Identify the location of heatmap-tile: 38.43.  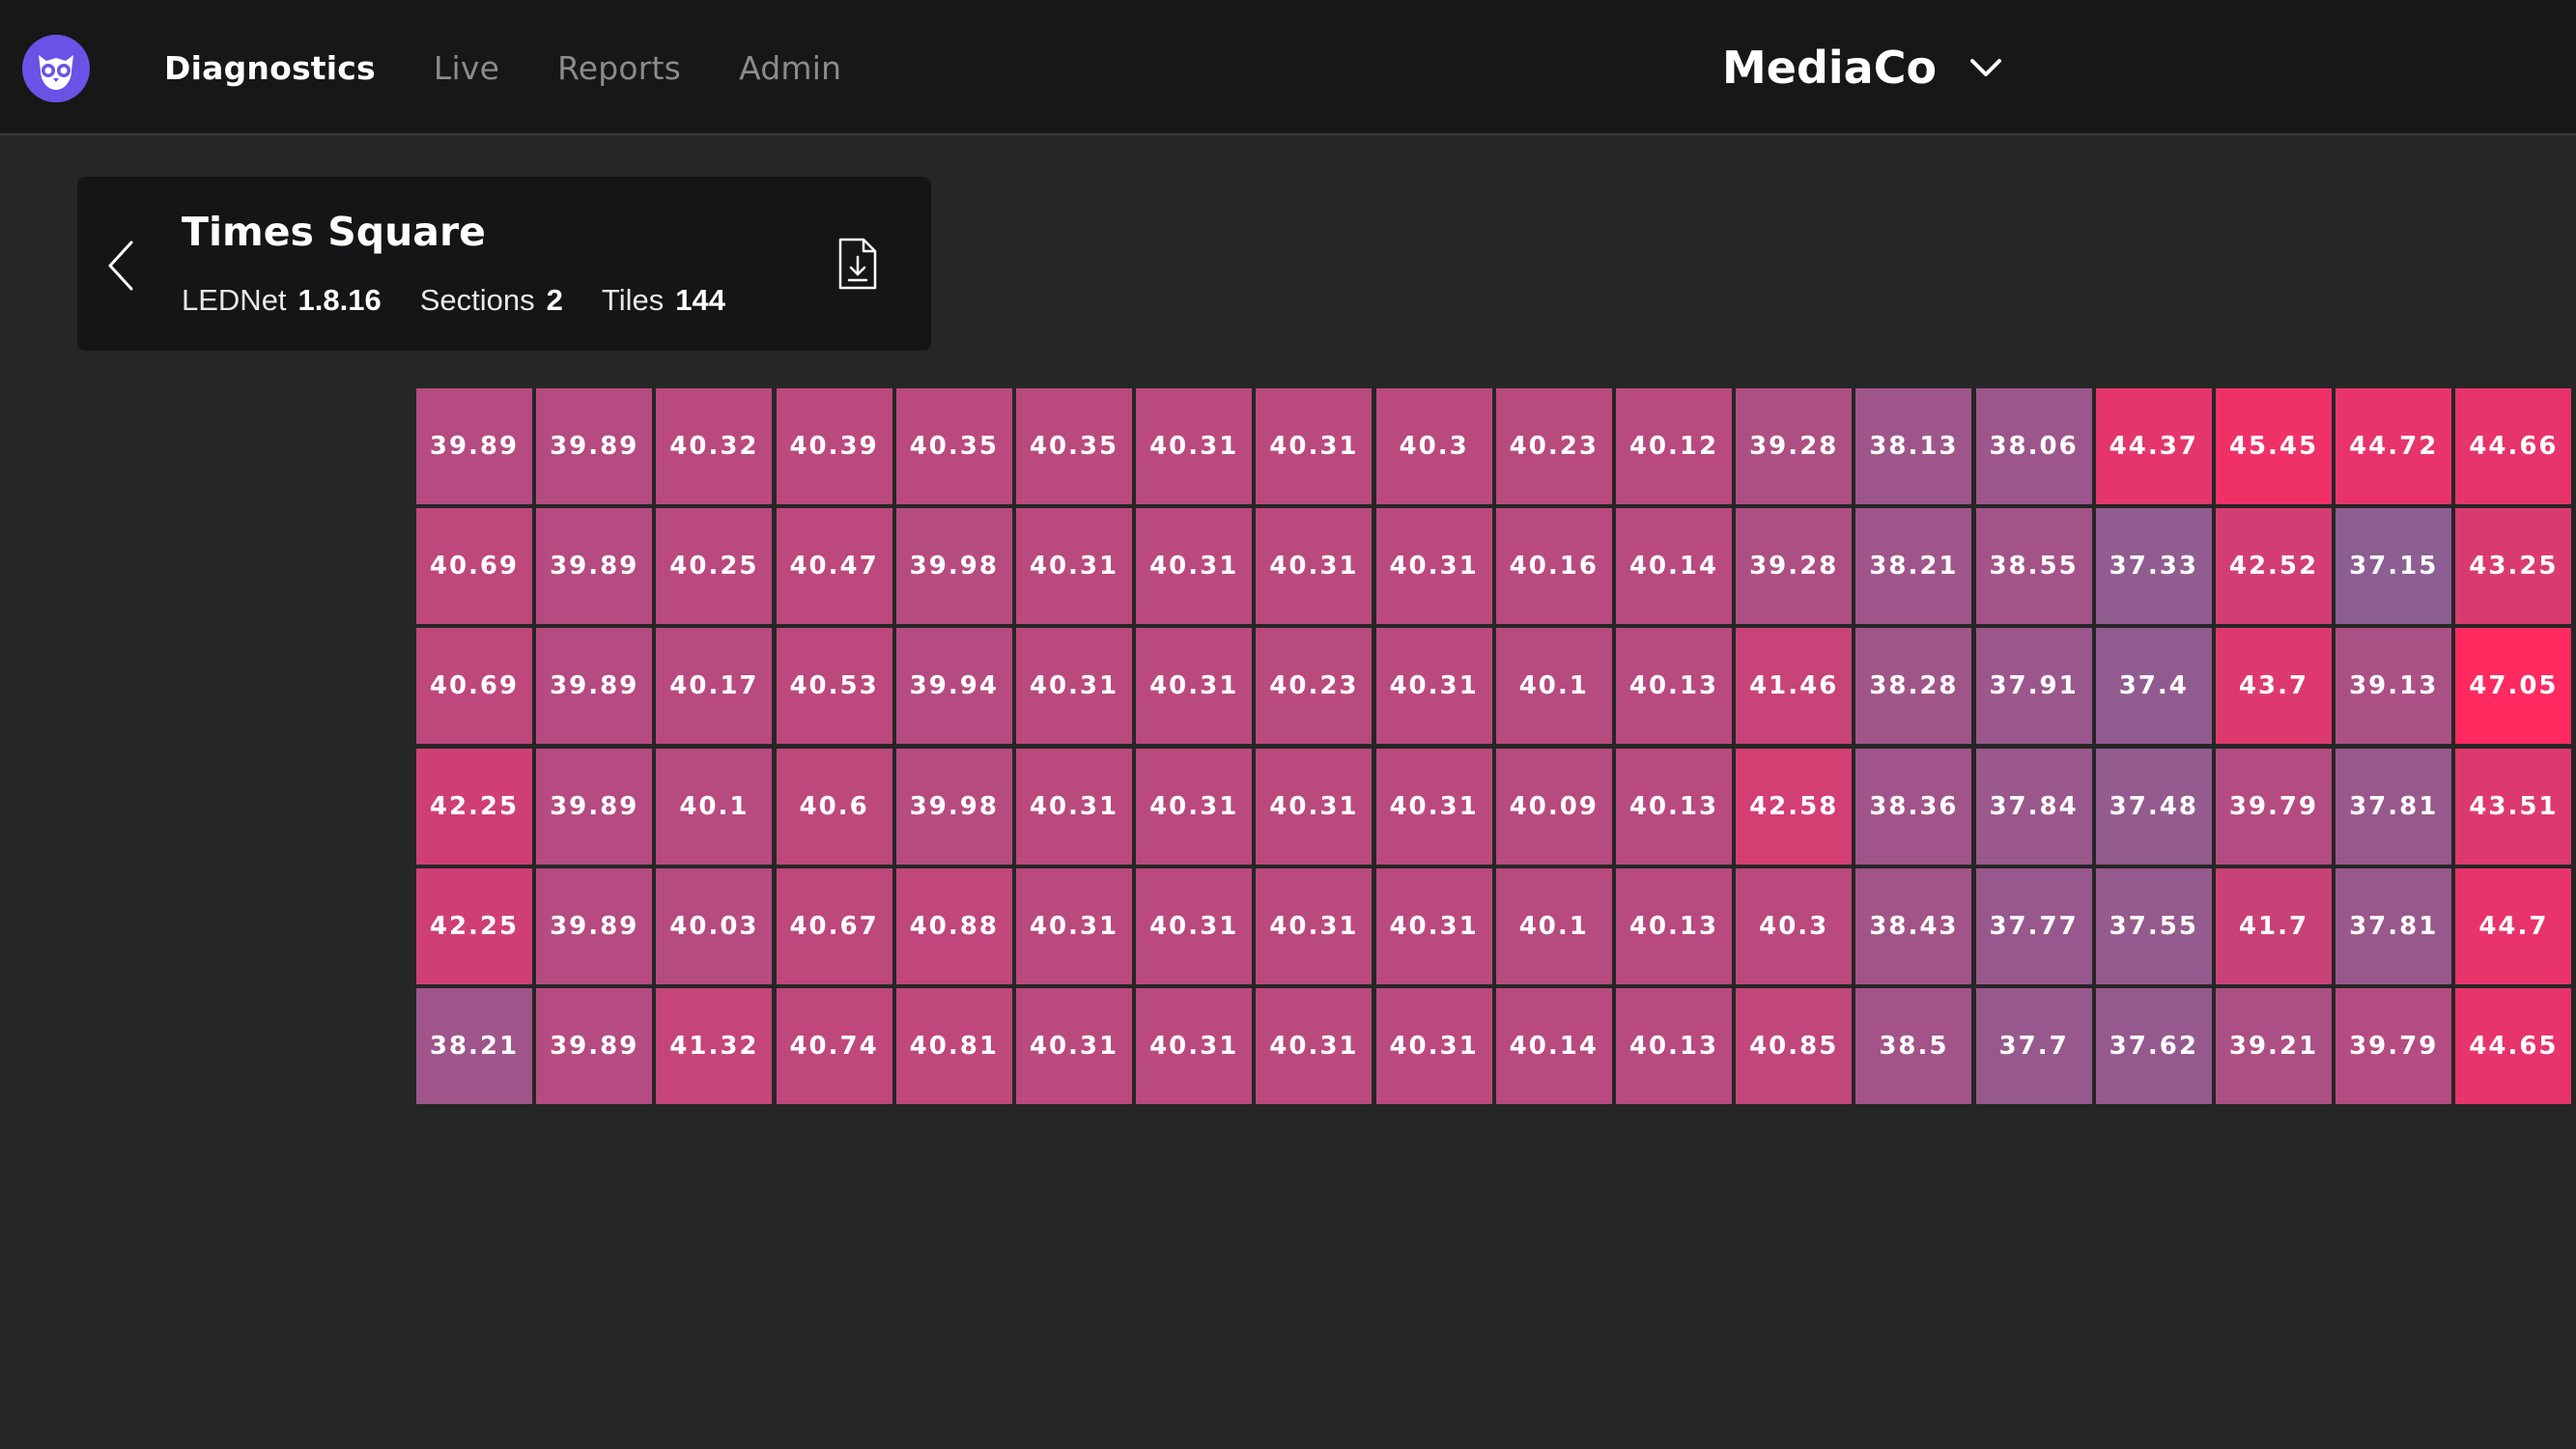
(1913, 925).